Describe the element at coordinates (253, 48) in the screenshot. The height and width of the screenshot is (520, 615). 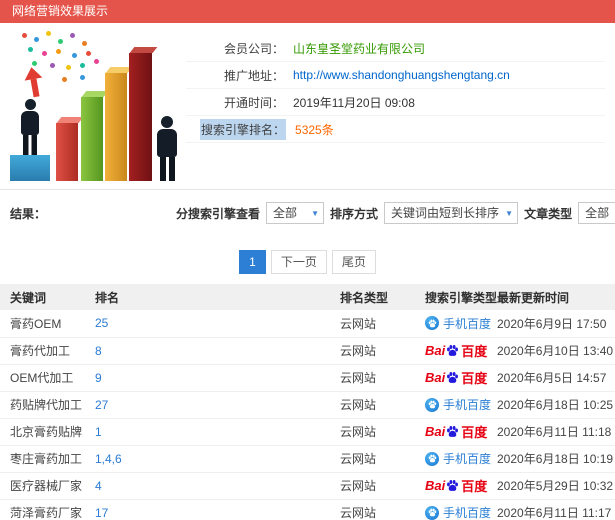
I see `member-company-label: 会员公司：` at that location.